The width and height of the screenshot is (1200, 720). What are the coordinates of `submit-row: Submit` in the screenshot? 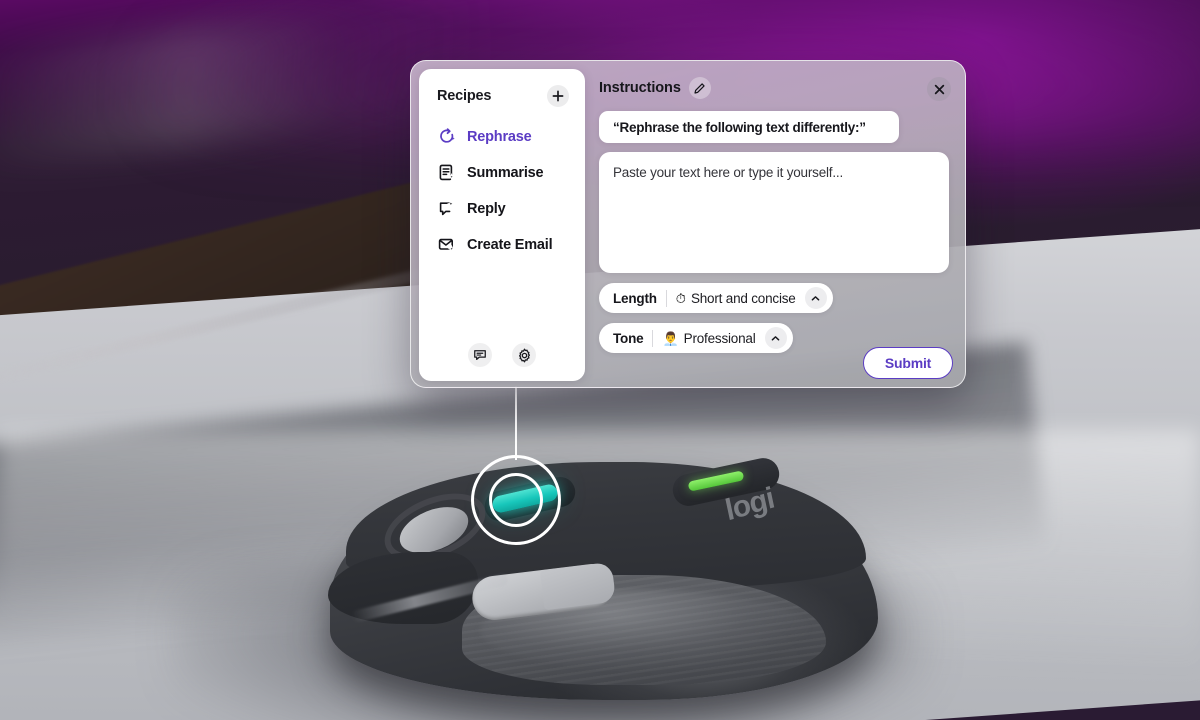 It's located at (908, 363).